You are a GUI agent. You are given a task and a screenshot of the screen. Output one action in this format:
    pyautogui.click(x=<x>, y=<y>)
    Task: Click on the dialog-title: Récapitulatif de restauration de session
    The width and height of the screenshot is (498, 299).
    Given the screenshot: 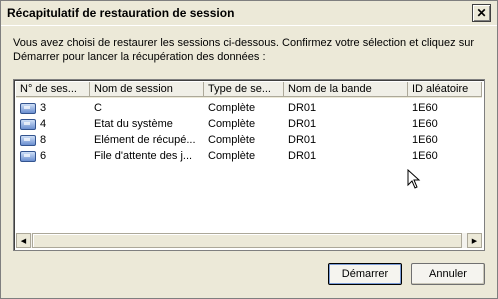 What is the action you would take?
    pyautogui.click(x=121, y=13)
    